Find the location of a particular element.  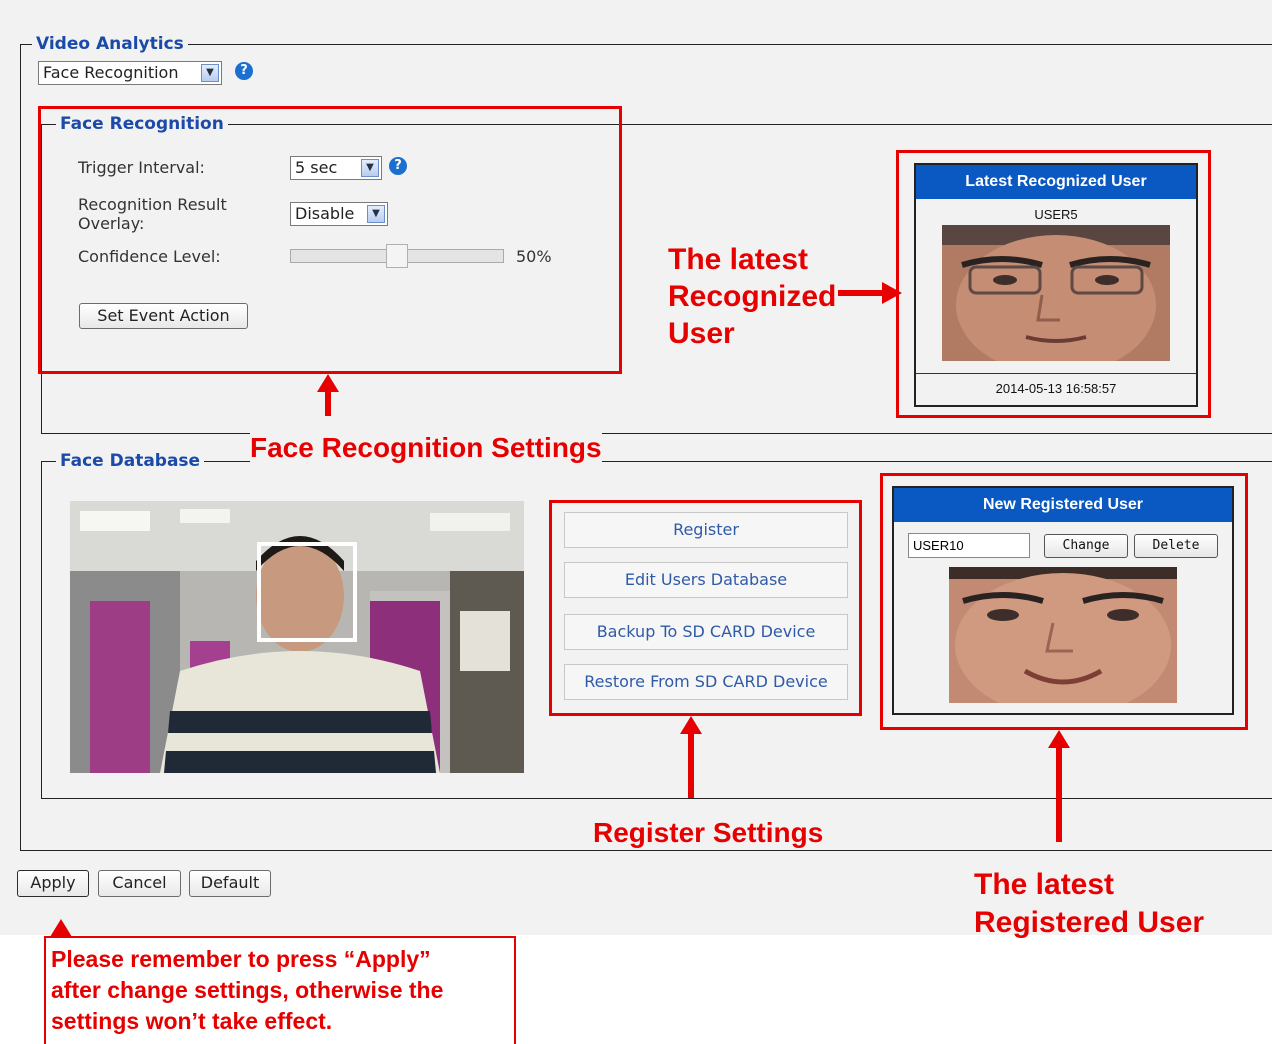

live-camera-view is located at coordinates (297, 637).